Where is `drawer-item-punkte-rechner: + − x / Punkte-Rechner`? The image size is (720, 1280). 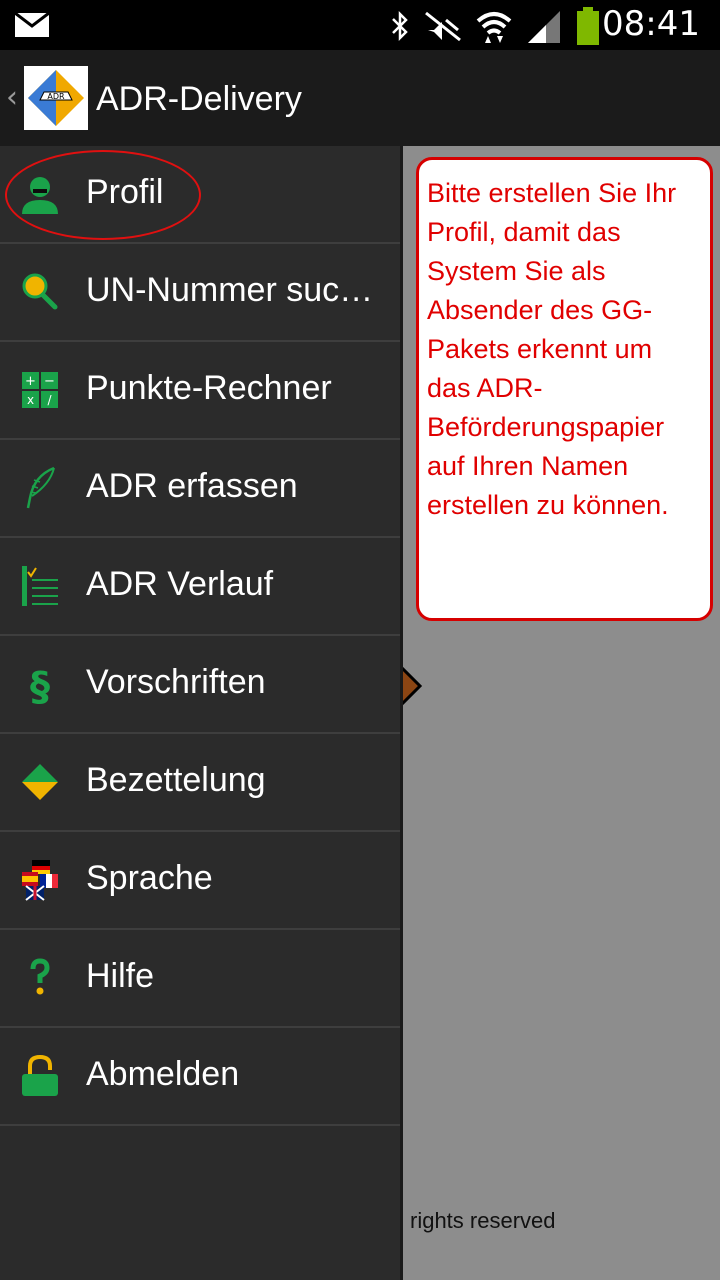
drawer-item-punkte-rechner: + − x / Punkte-Rechner is located at coordinates (200, 391).